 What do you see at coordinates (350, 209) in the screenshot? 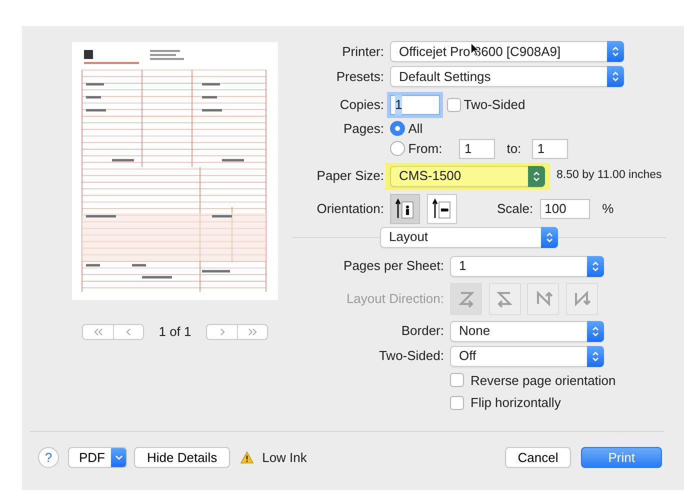
I see `field-label: Orientation:` at bounding box center [350, 209].